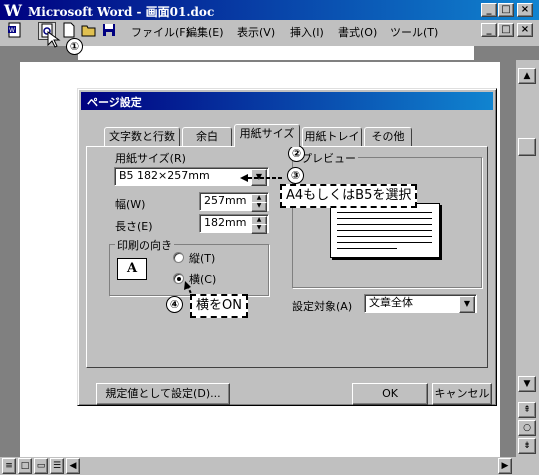  What do you see at coordinates (296, 153) in the screenshot?
I see `step-marker-2: ②` at bounding box center [296, 153].